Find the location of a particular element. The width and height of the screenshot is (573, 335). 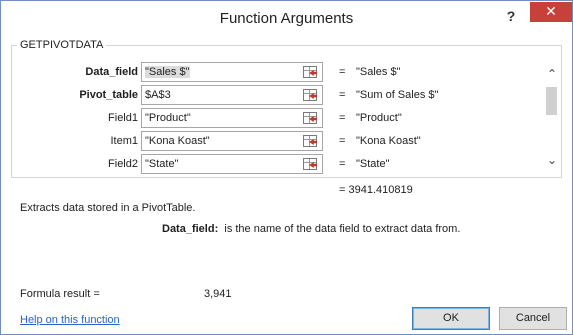

data-field-input: "Sales $" is located at coordinates (232, 72).